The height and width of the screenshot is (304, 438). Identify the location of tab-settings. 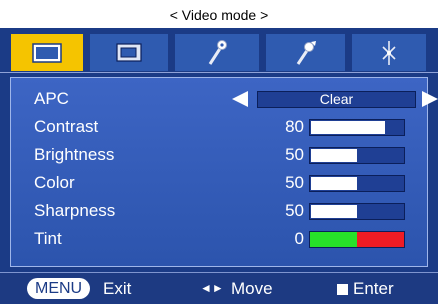
(305, 52).